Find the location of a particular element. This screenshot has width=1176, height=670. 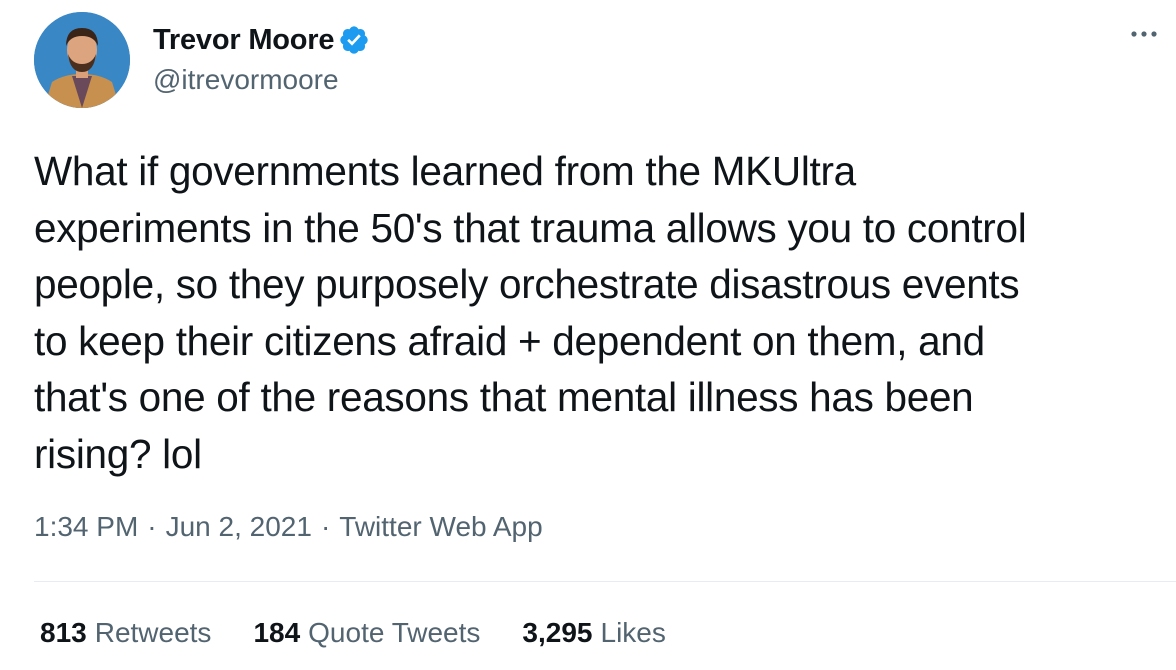

author-avatar is located at coordinates (82, 60).